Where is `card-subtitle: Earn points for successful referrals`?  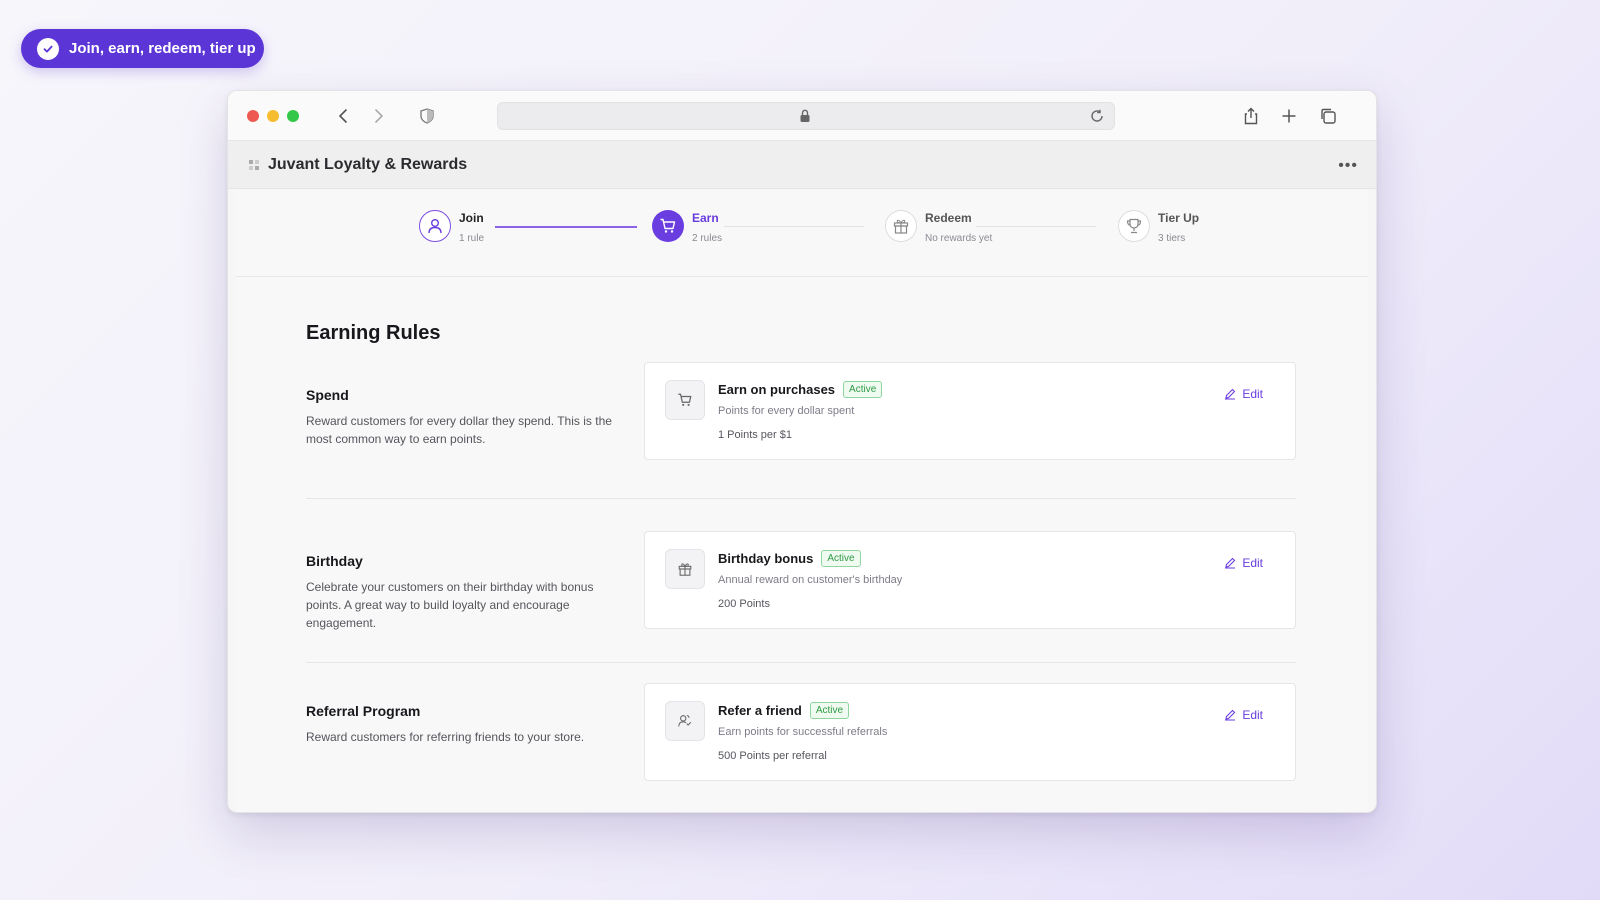
card-subtitle: Earn points for successful referrals is located at coordinates (803, 732).